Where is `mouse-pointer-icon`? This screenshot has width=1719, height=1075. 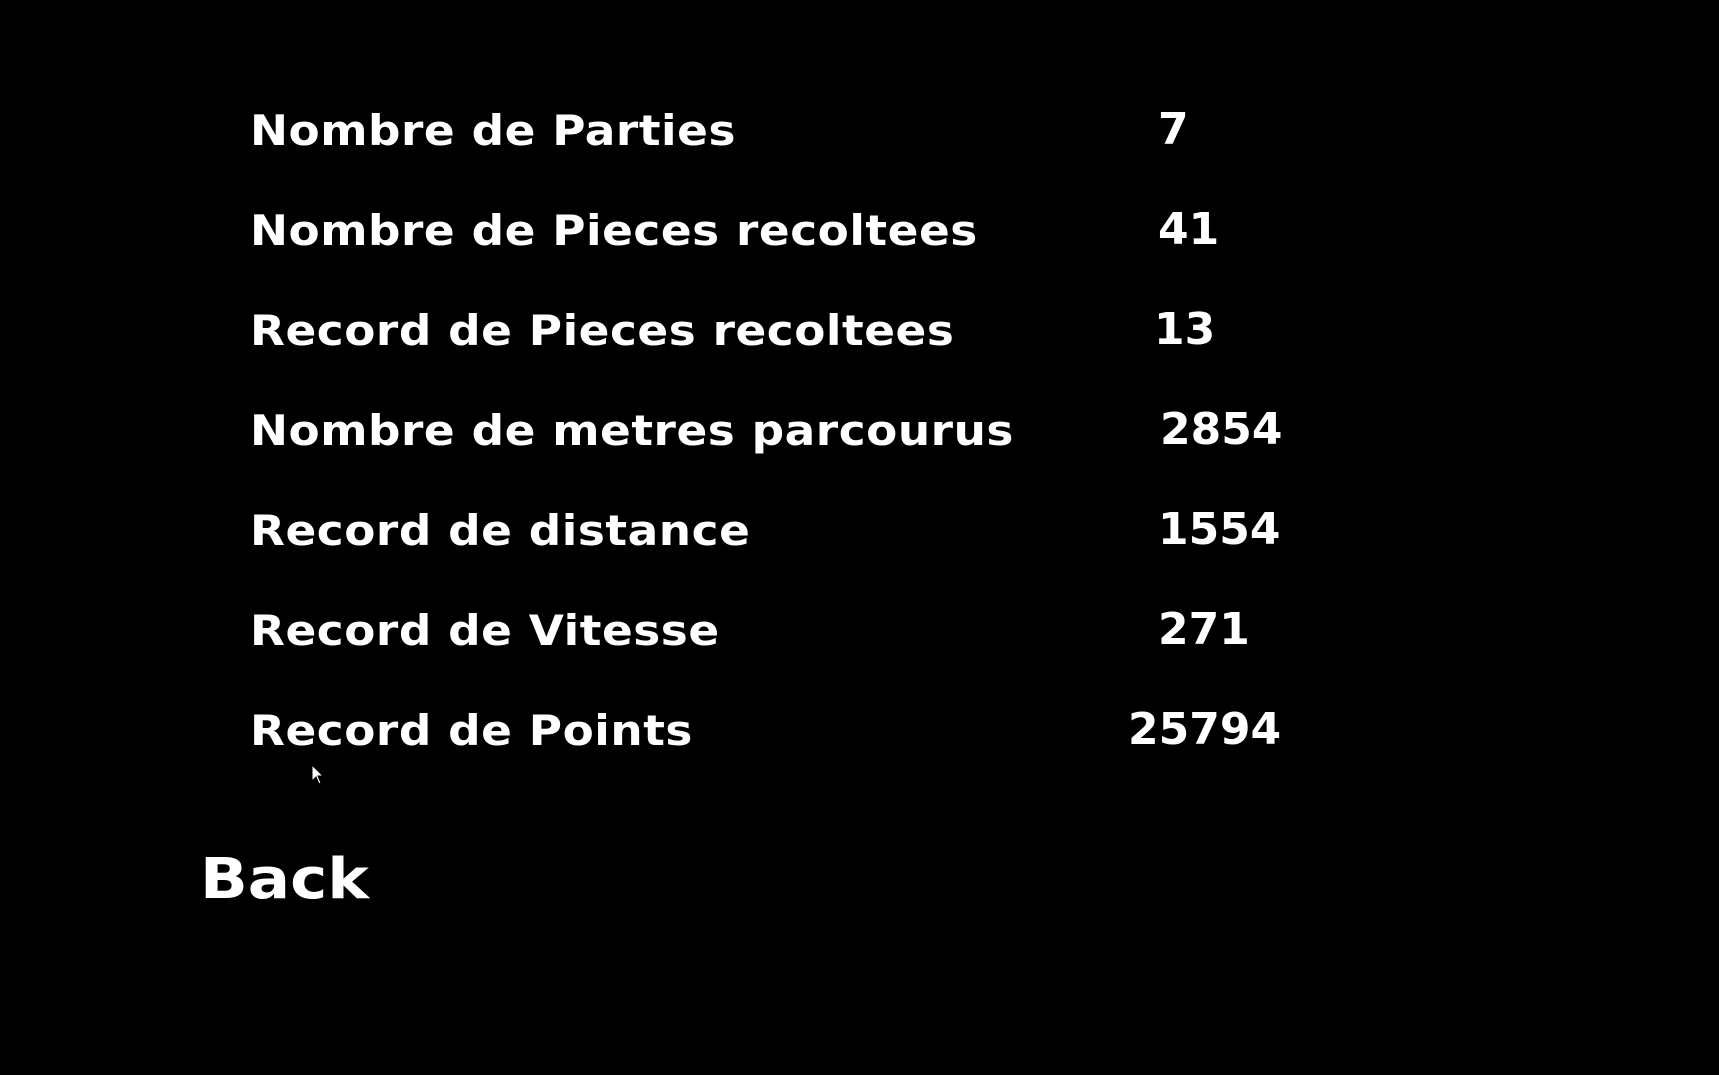
mouse-pointer-icon is located at coordinates (318, 774).